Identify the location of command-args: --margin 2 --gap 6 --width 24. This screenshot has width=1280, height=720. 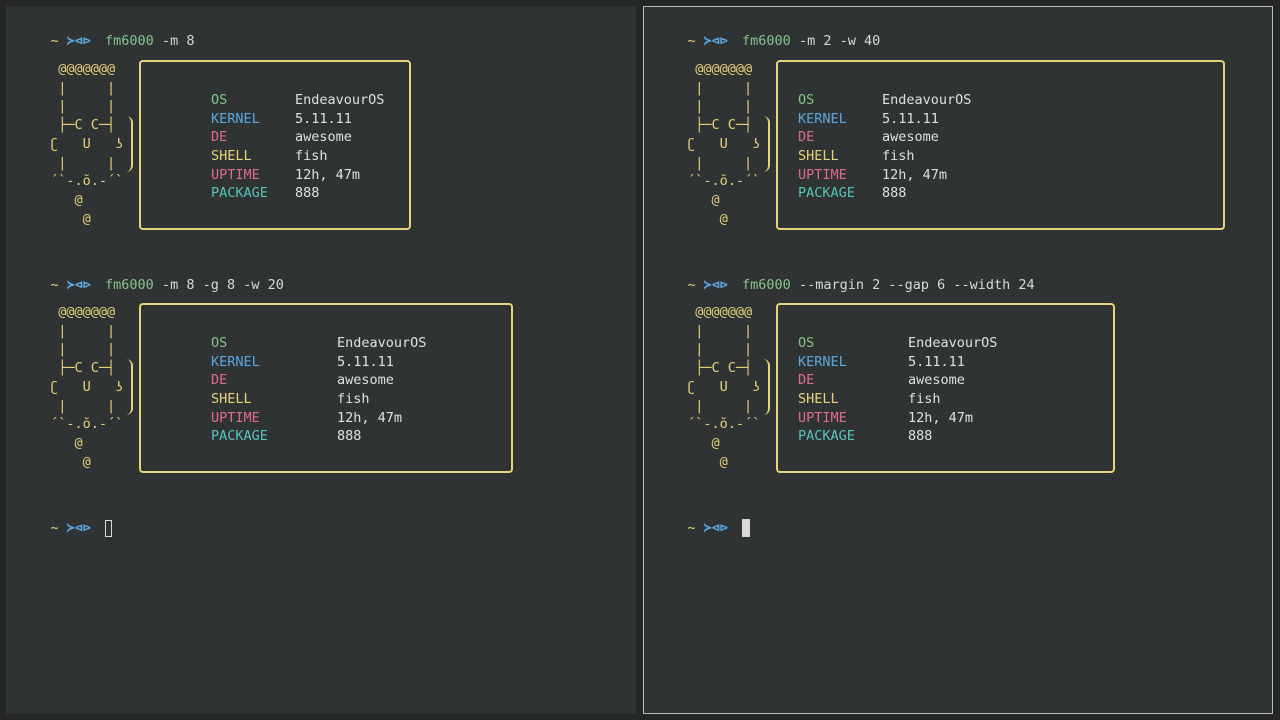
(916, 285).